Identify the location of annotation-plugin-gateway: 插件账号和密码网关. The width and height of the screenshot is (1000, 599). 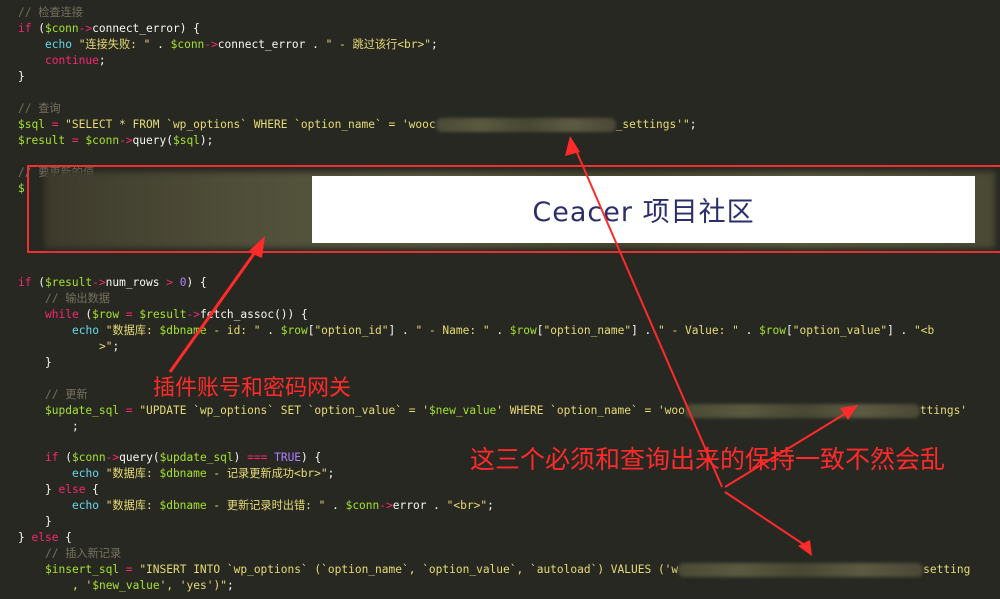
(252, 388).